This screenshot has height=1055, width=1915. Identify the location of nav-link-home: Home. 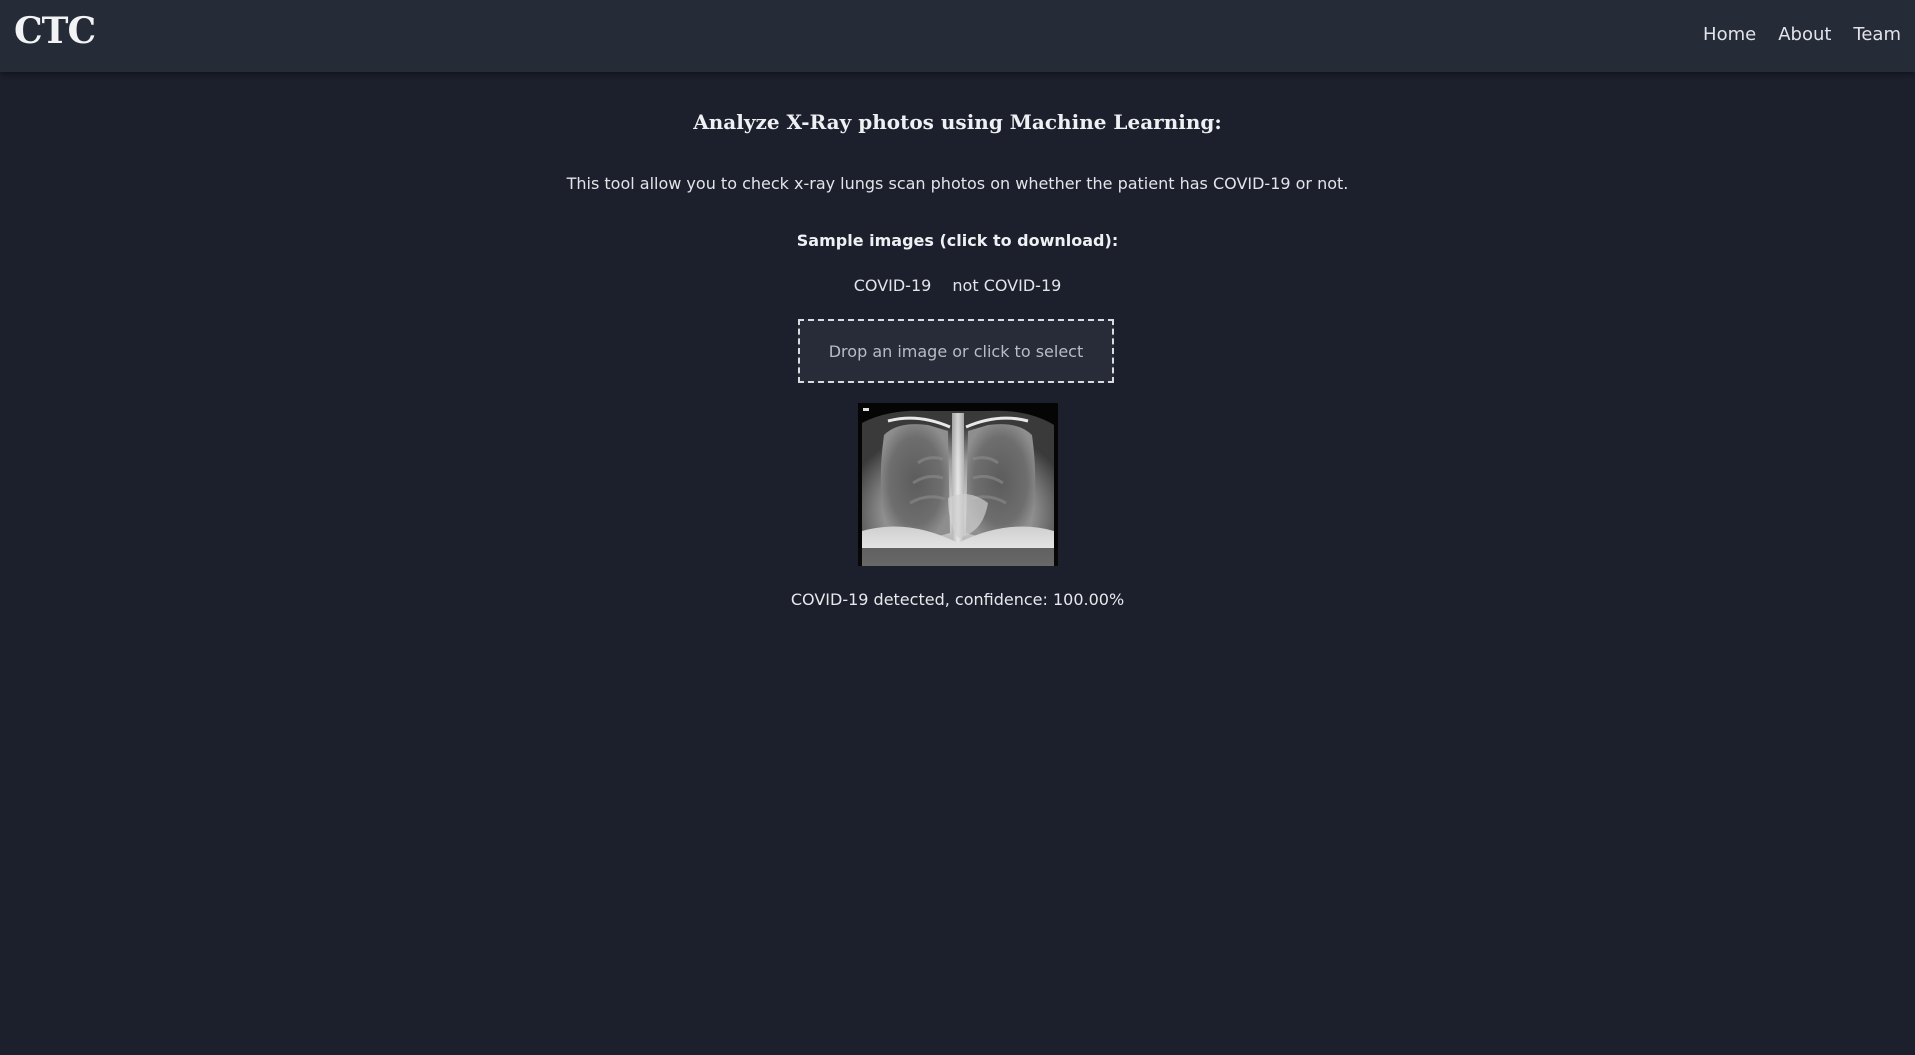
(1729, 34).